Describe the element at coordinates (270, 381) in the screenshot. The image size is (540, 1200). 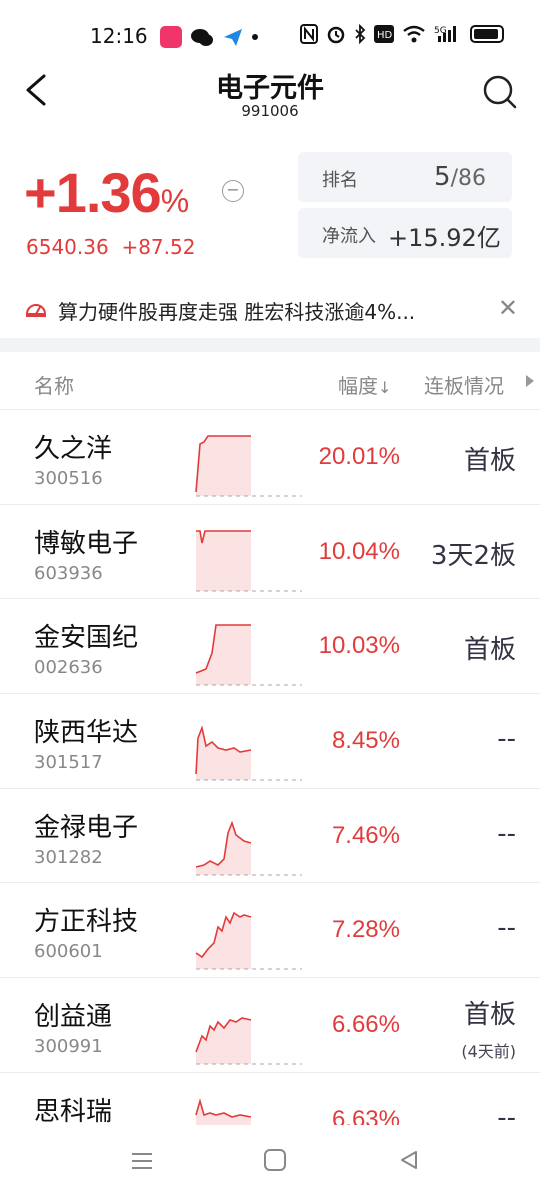
I see `table-header: 名称 幅度↓ 连板情况` at that location.